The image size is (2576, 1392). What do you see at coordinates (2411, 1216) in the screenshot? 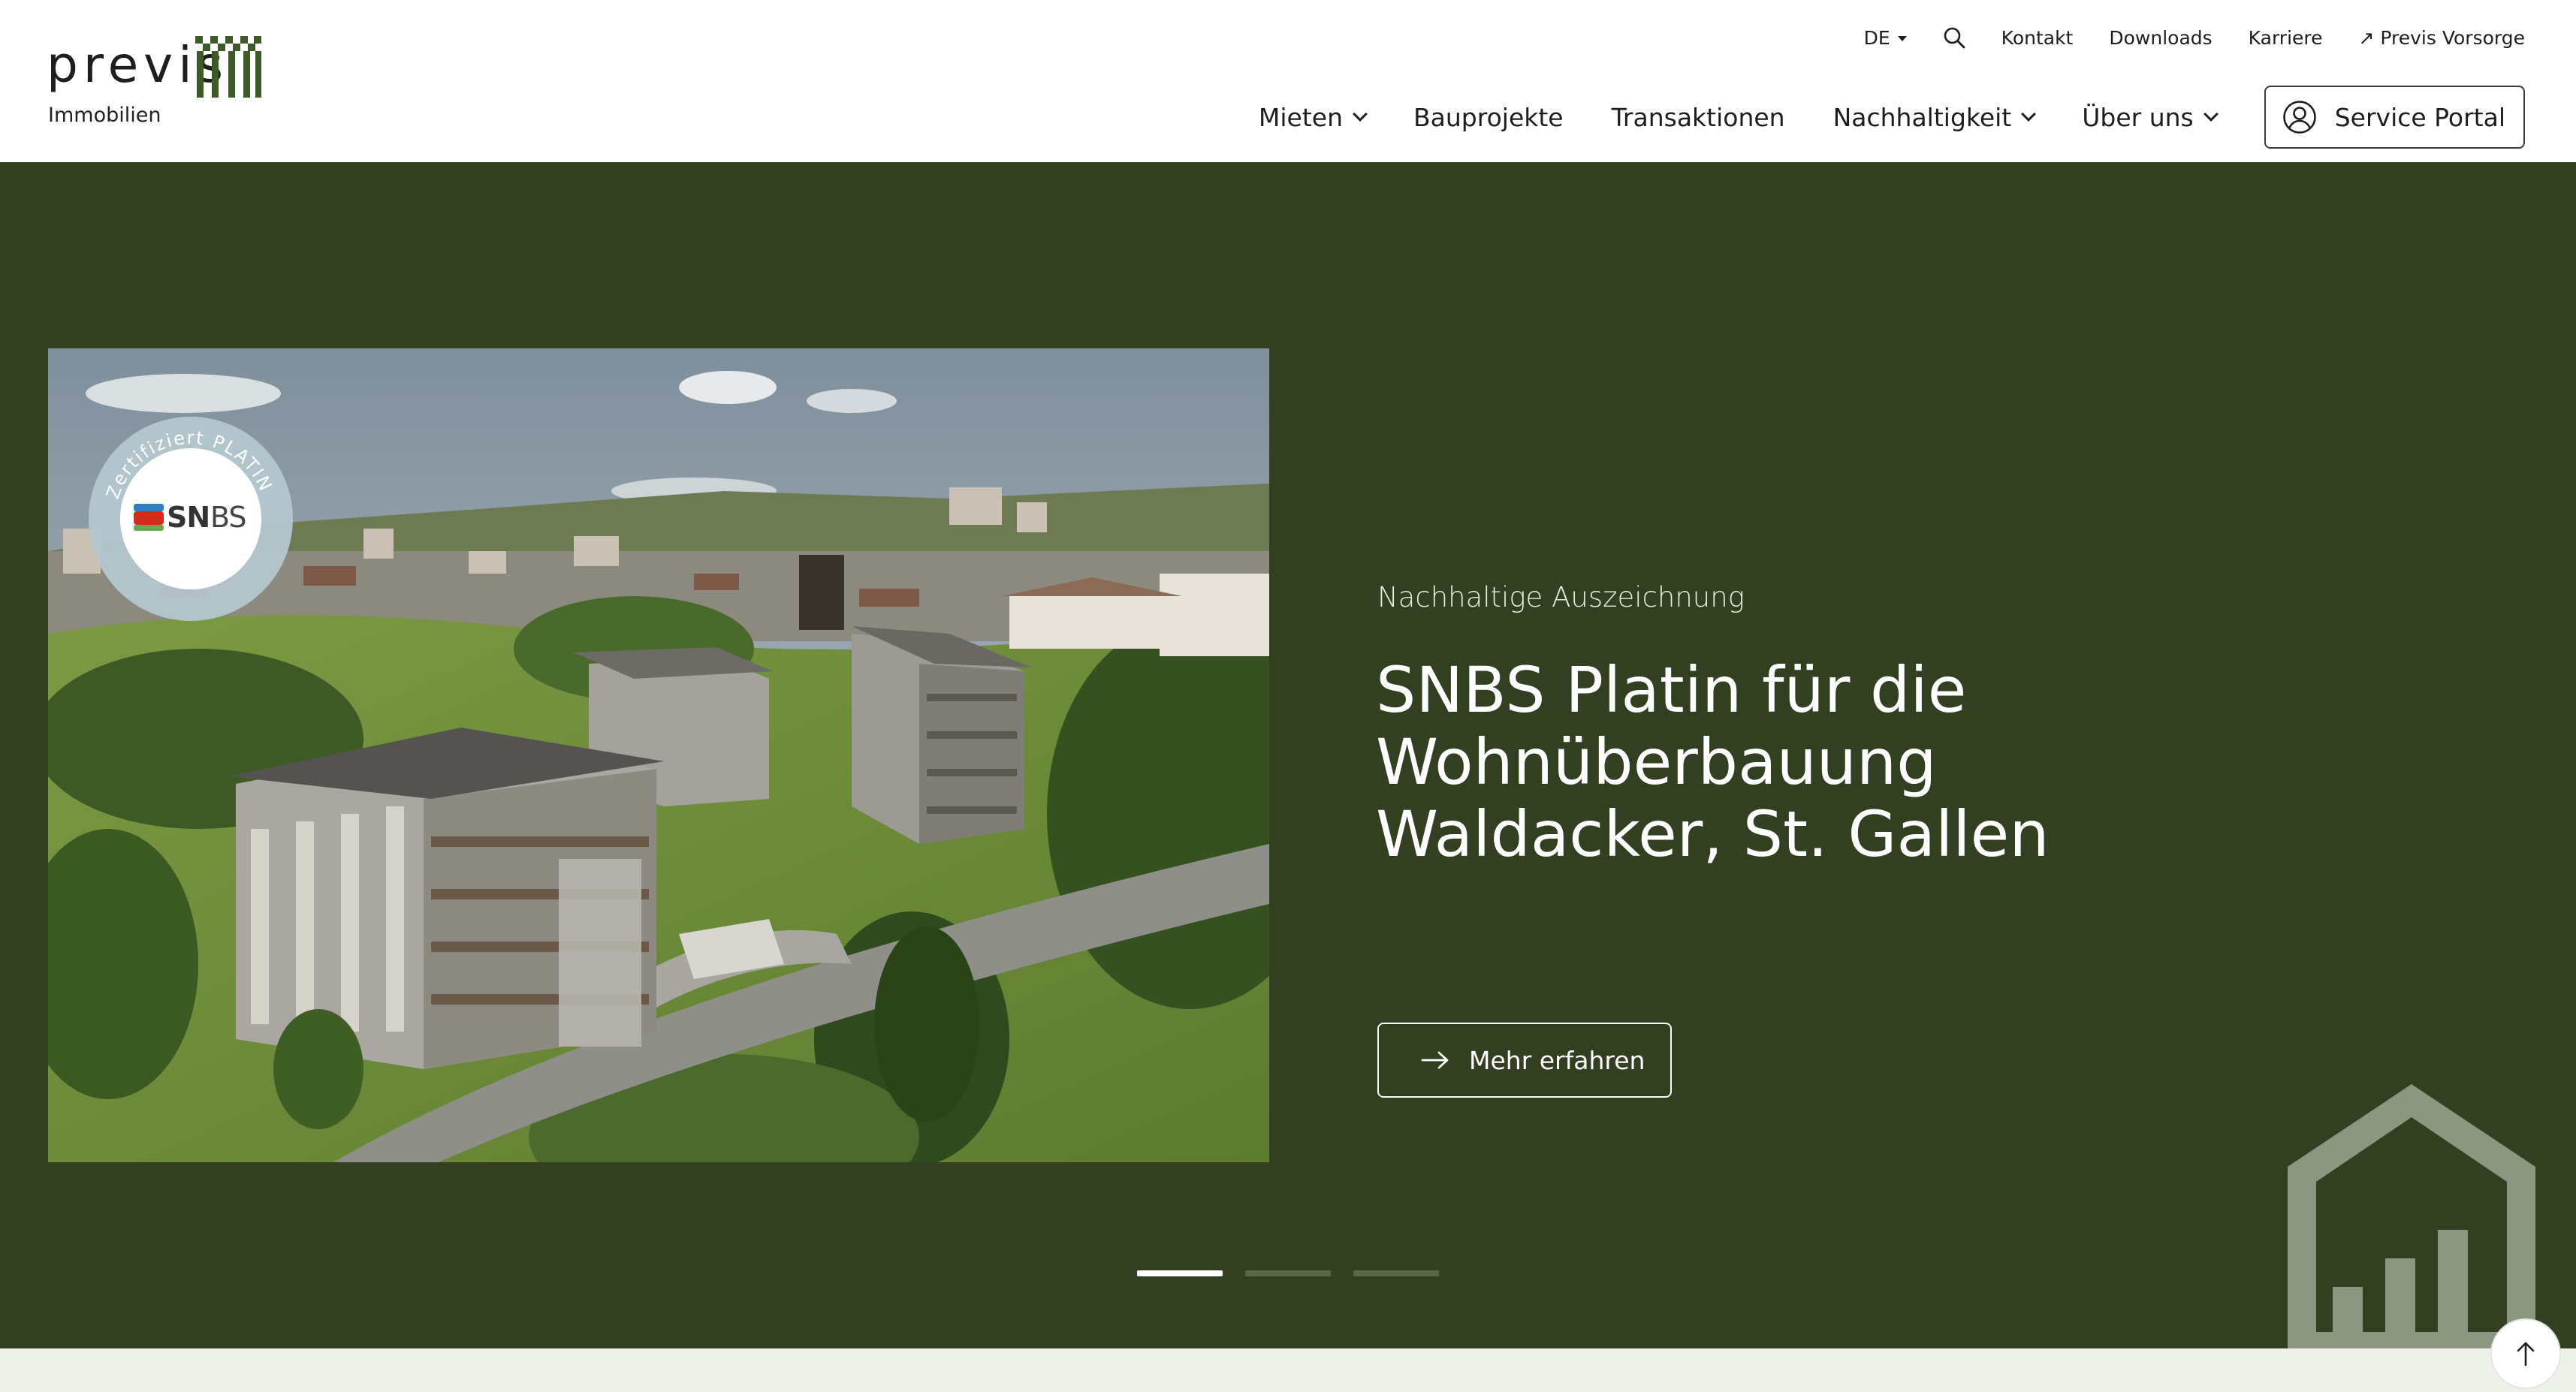
I see `decorative-house-icon` at bounding box center [2411, 1216].